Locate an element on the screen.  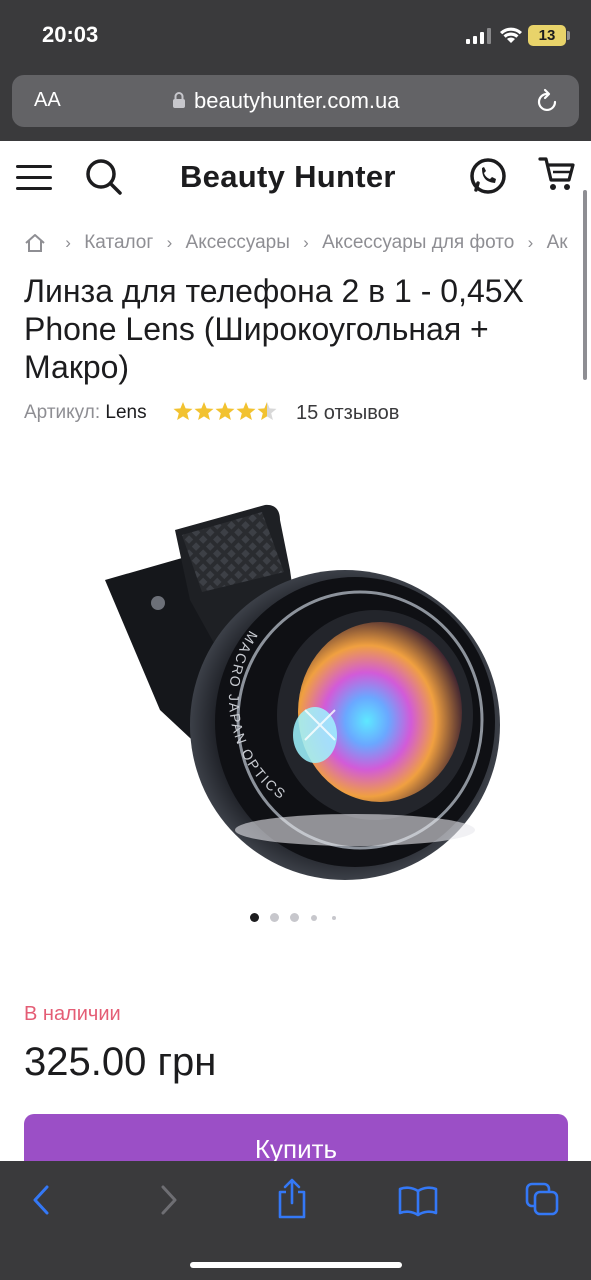
menu-icon is located at coordinates (34, 178).